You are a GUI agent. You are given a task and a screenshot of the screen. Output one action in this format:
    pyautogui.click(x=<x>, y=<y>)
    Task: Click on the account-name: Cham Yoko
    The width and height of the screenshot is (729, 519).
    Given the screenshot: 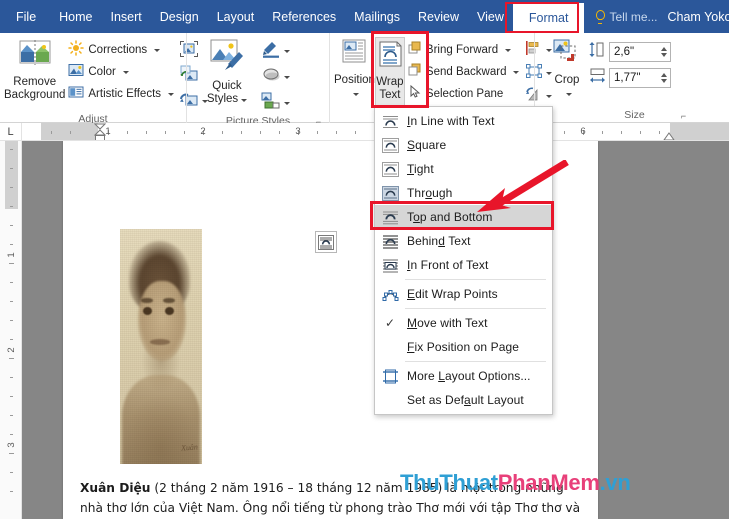 What is the action you would take?
    pyautogui.click(x=696, y=16)
    